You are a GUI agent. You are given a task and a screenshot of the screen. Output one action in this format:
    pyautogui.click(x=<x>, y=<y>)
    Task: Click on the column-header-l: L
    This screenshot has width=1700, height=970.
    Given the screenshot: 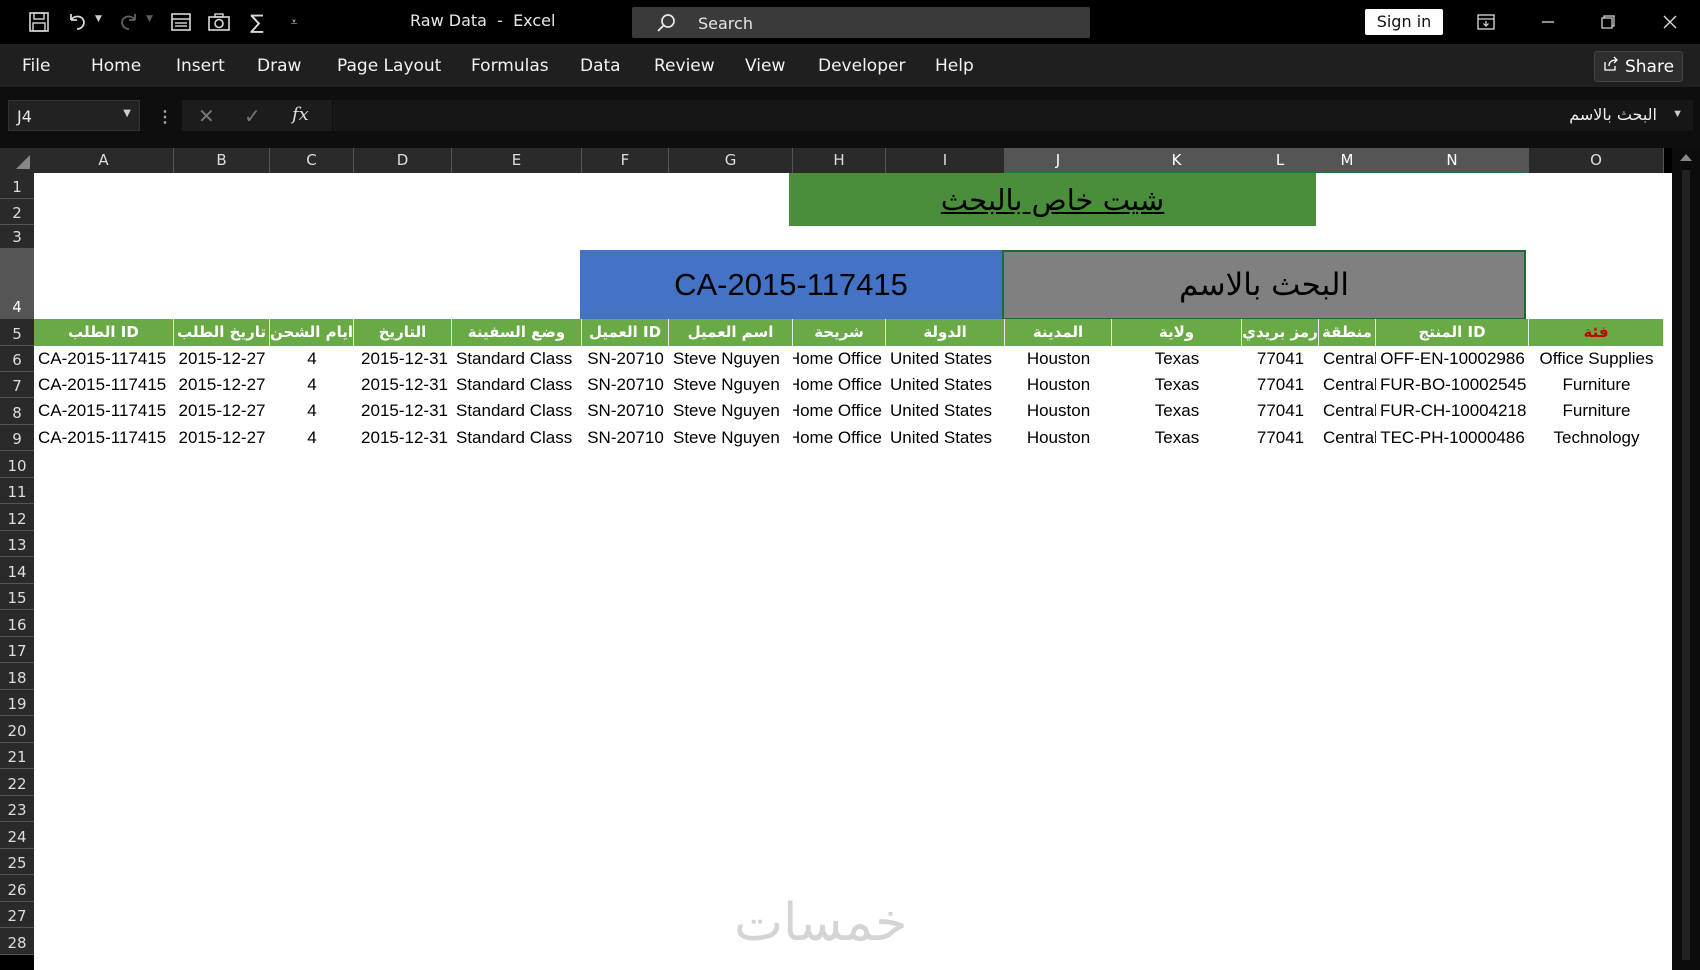 What is the action you would take?
    pyautogui.click(x=1280, y=160)
    